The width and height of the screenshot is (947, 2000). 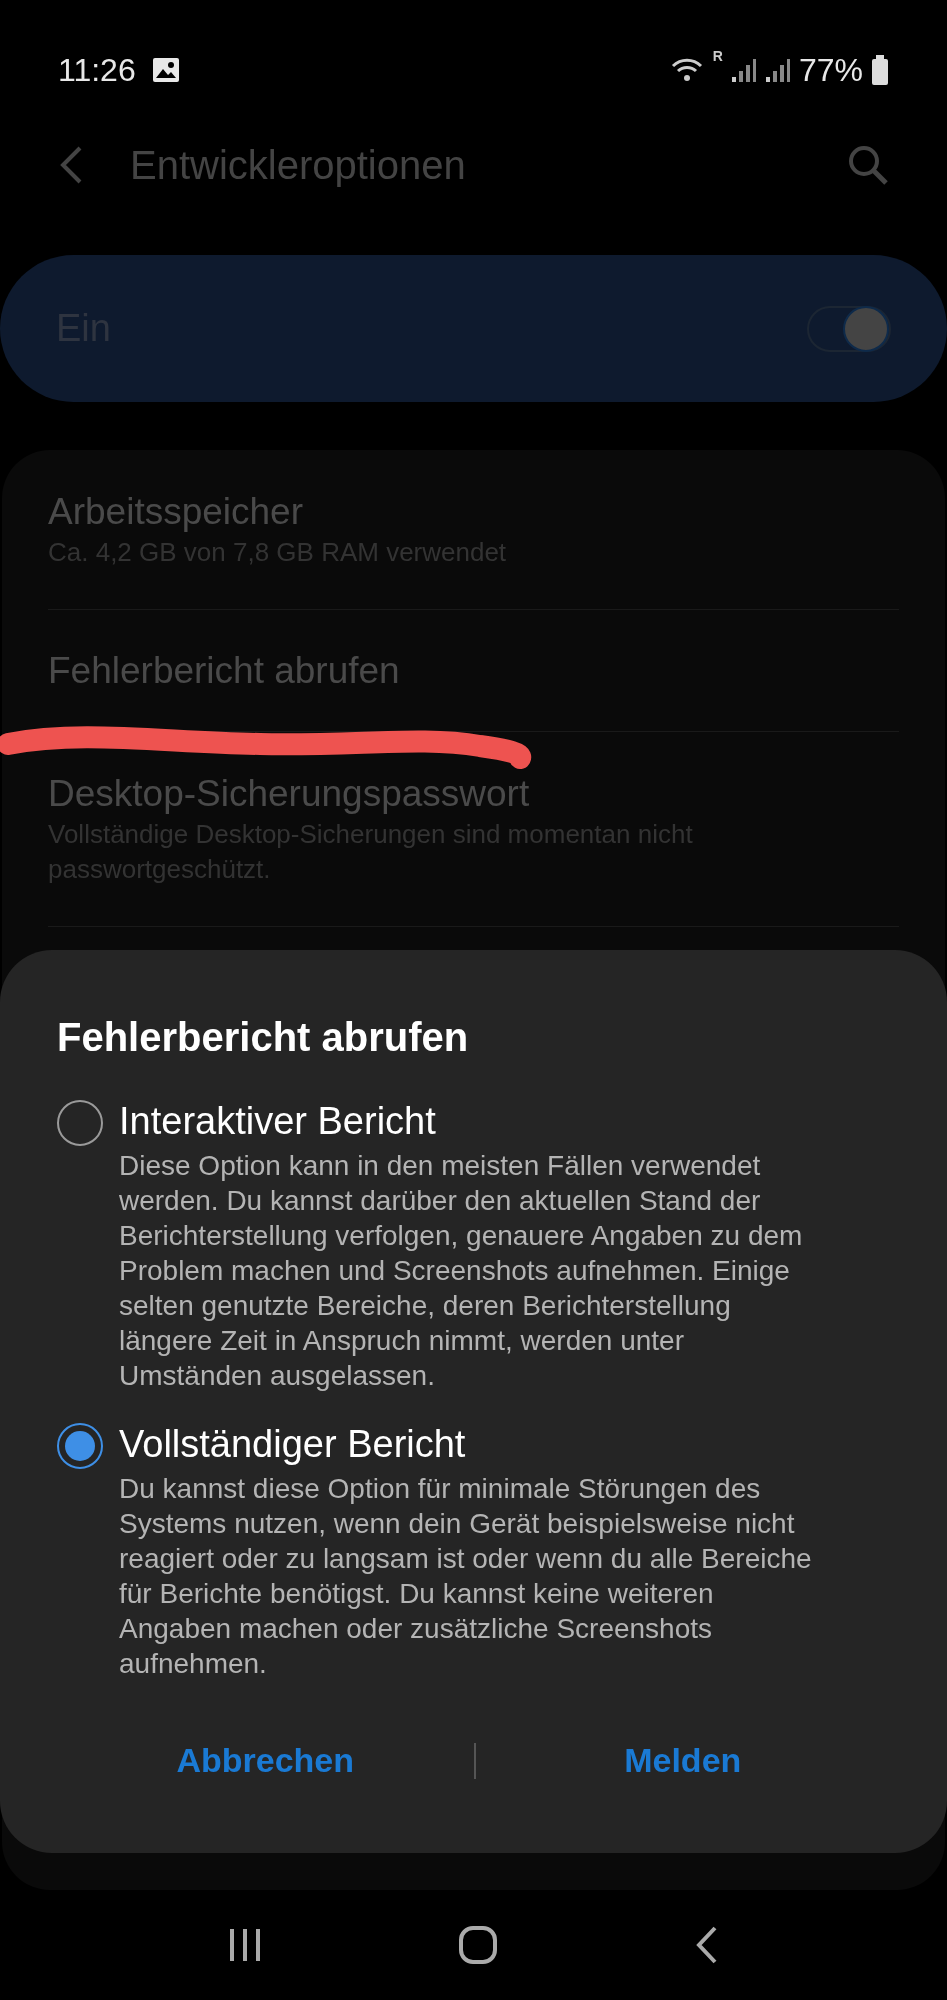 What do you see at coordinates (830, 70) in the screenshot?
I see `battery-percentage: 77%` at bounding box center [830, 70].